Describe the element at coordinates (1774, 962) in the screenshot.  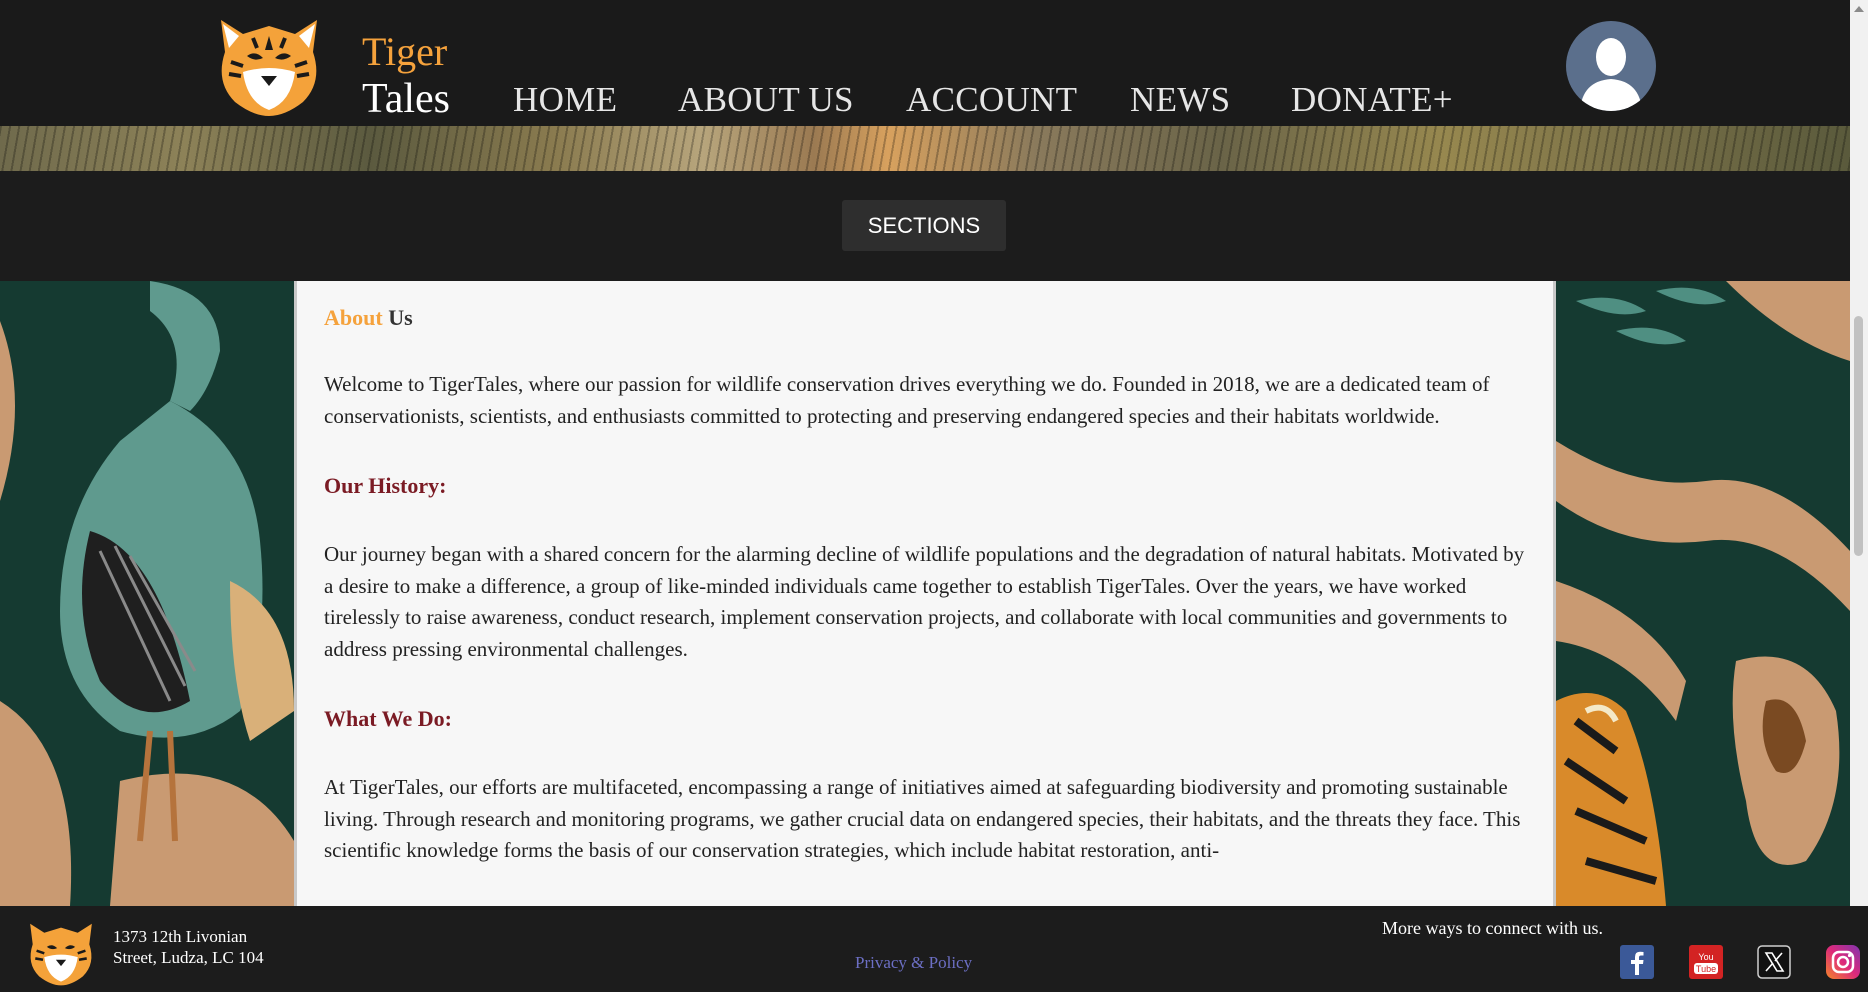
I see `x-icon` at that location.